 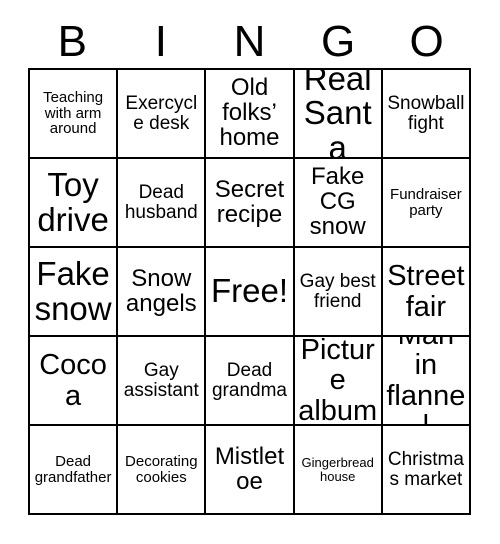 I want to click on bingo-cell-label: Fake snow, so click(x=73, y=291).